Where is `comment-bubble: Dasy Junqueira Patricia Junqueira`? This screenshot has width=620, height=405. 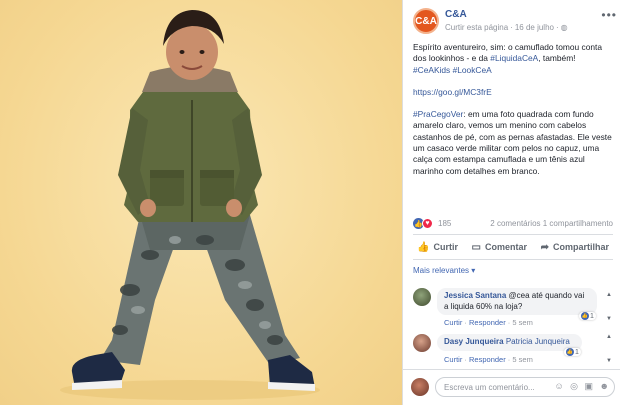
comment-bubble: Dasy Junqueira Patricia Junqueira is located at coordinates (509, 342).